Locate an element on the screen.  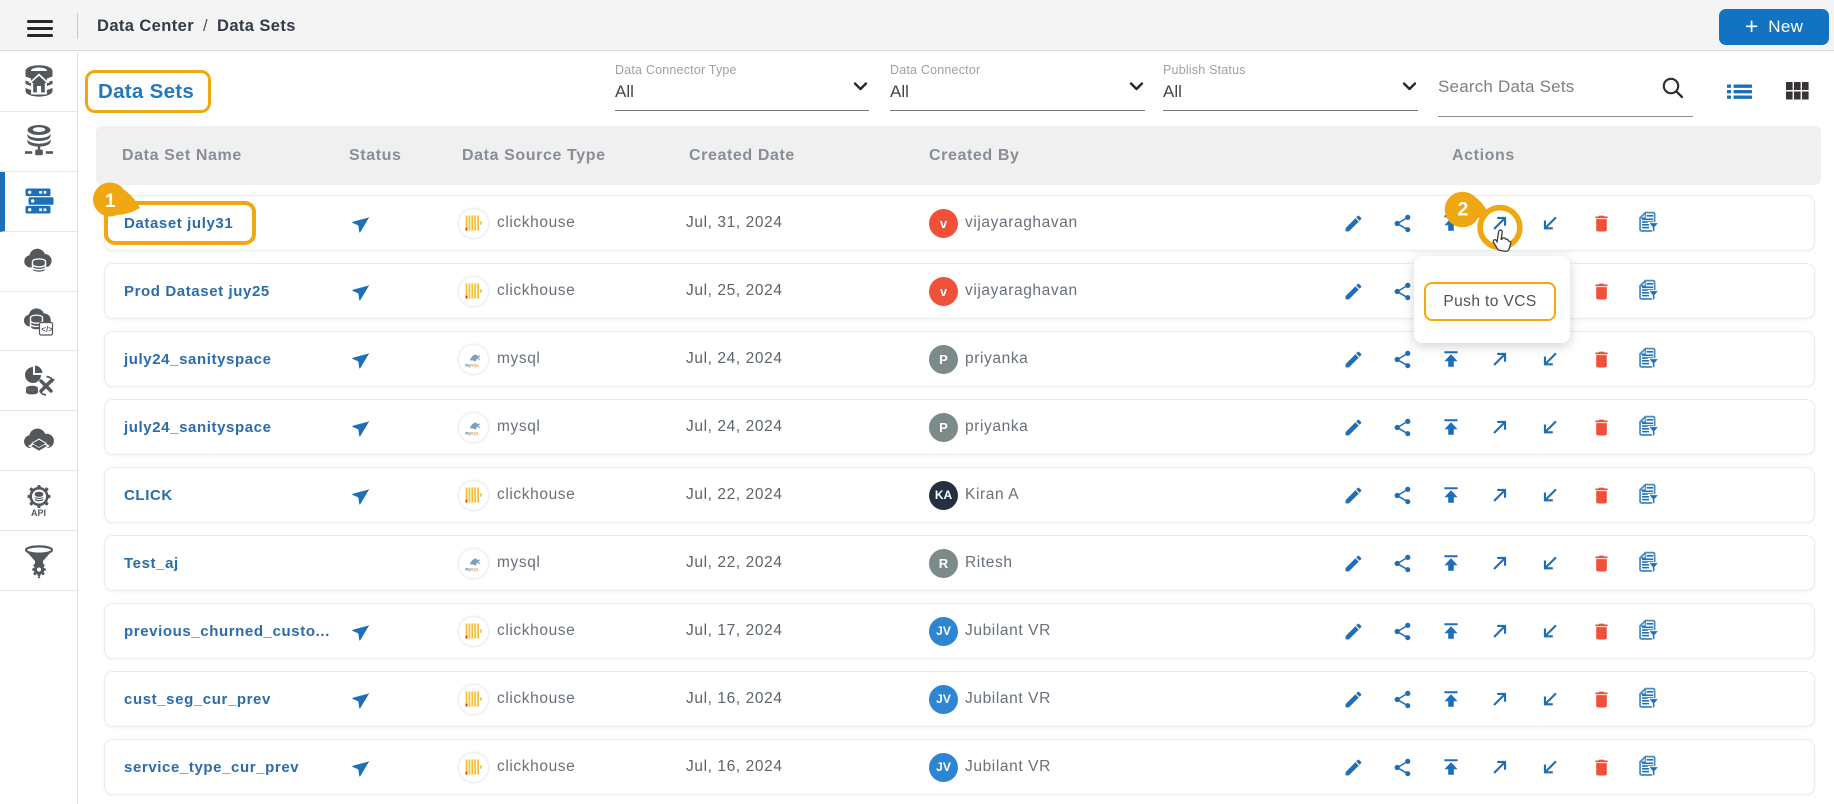
svg-text: 1 is located at coordinates (110, 201).